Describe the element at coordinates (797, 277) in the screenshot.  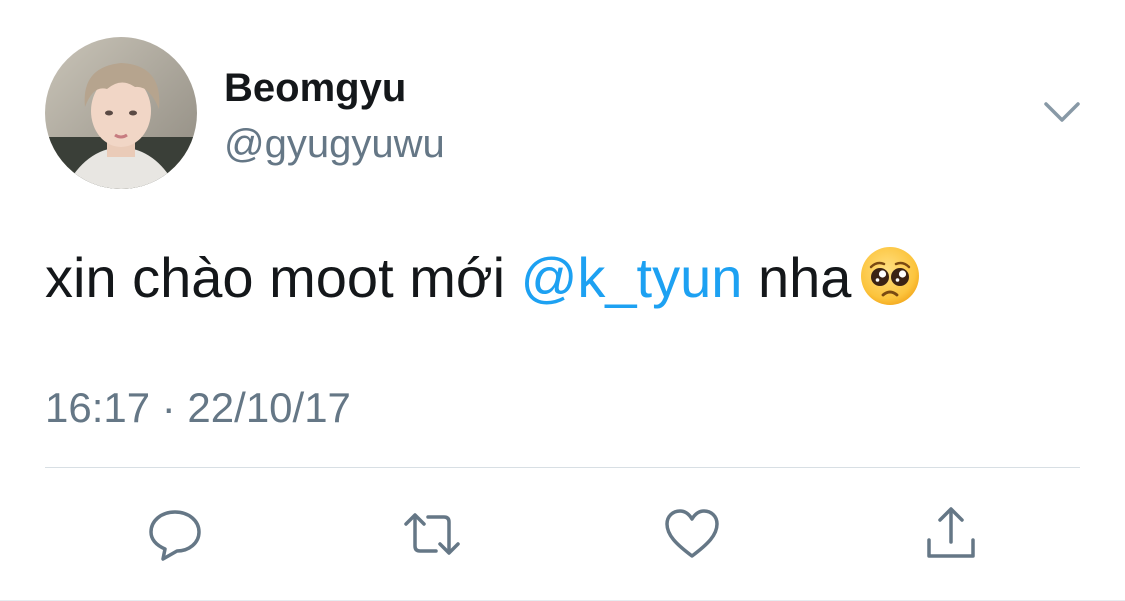
I see `tweet-text-end: nha` at that location.